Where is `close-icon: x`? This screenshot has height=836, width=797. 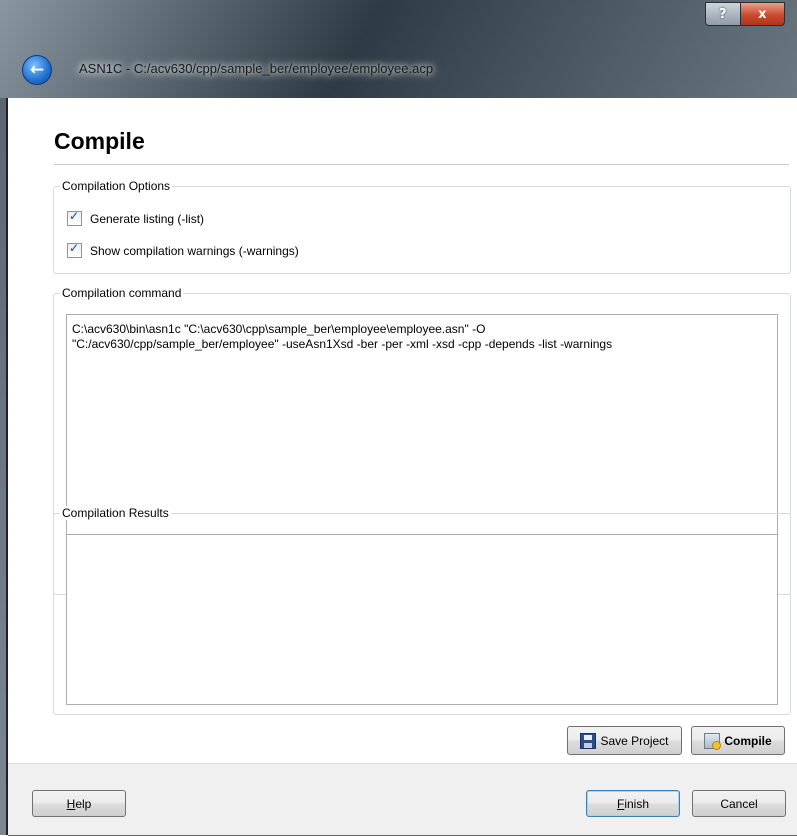 close-icon: x is located at coordinates (762, 14).